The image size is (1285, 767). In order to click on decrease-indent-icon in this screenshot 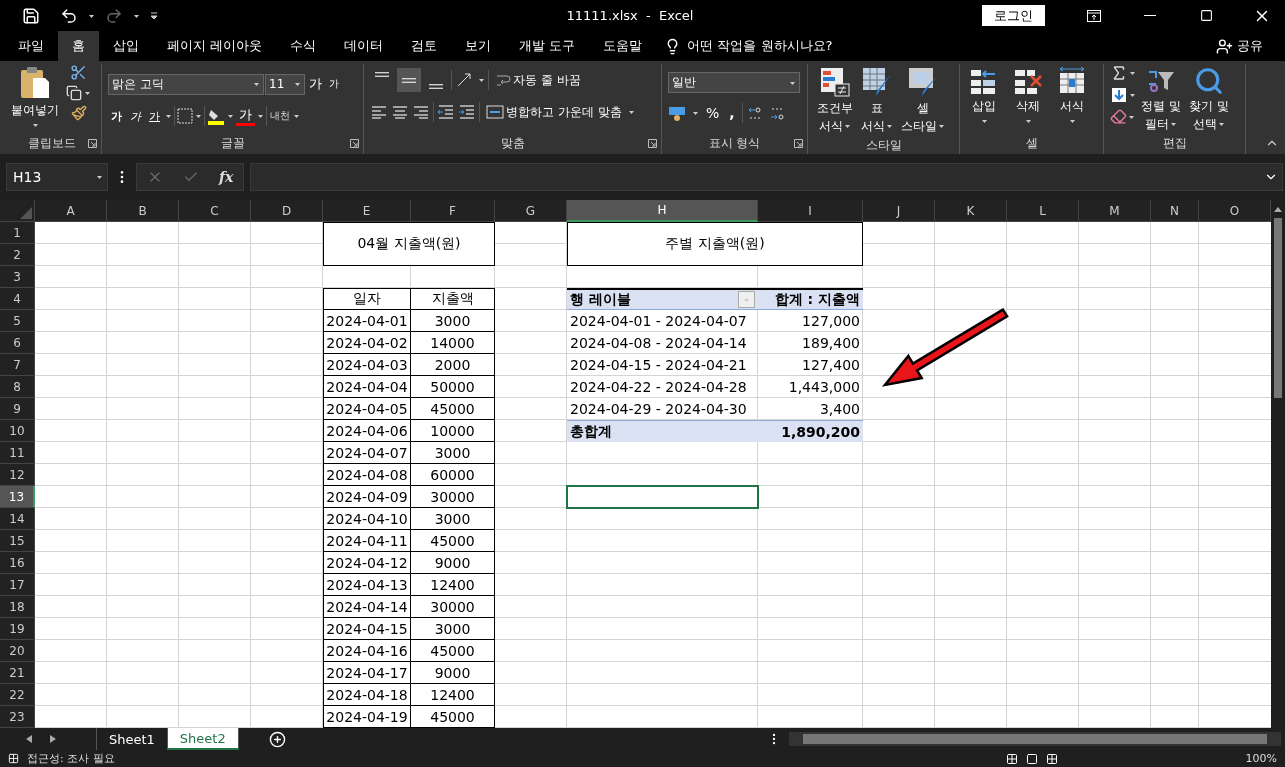, I will do `click(446, 112)`.